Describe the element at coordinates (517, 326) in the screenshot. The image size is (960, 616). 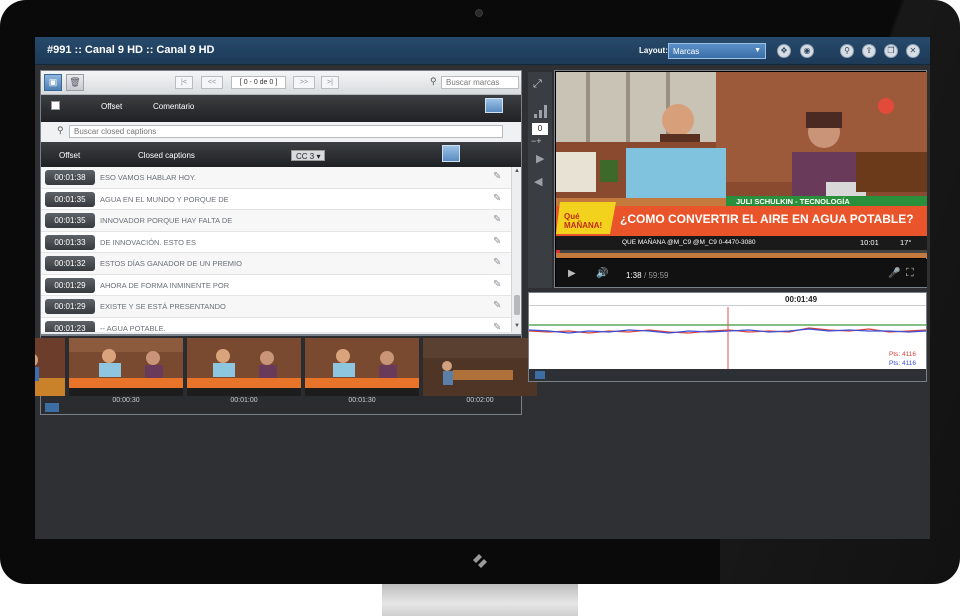
I see `scroll-down-icon: ▼` at that location.